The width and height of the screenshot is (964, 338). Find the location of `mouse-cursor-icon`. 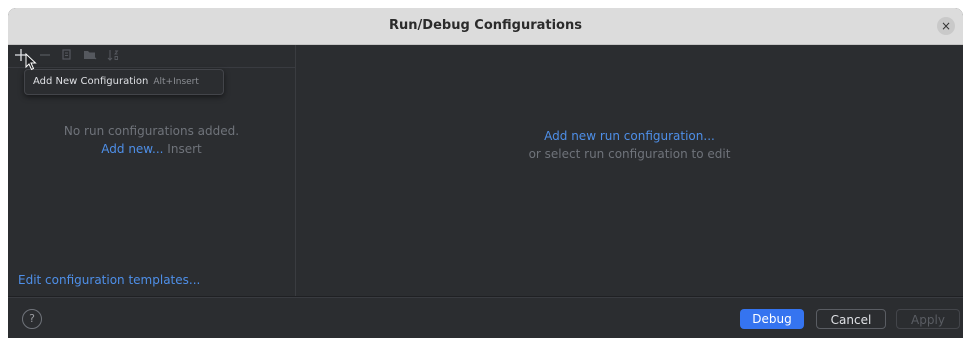

mouse-cursor-icon is located at coordinates (31, 61).